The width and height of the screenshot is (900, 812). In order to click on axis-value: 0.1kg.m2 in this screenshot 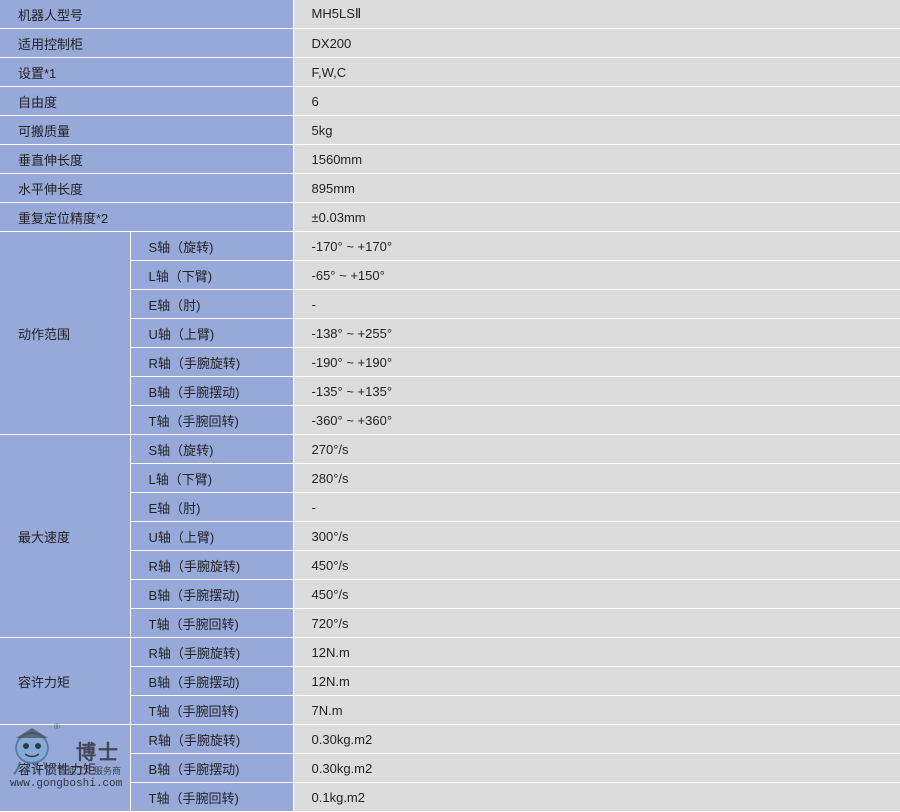, I will do `click(596, 797)`.